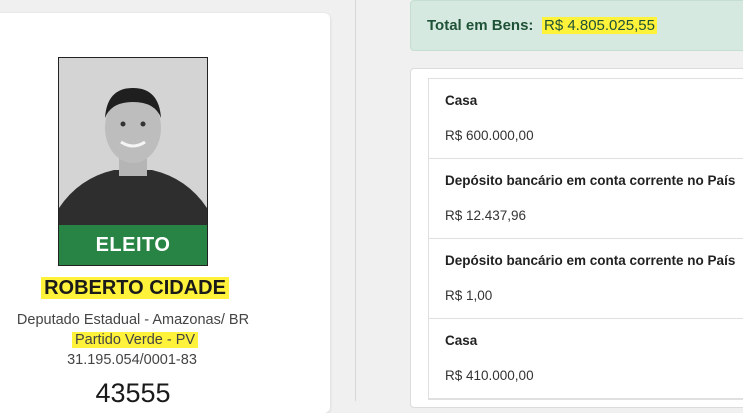 The image size is (743, 413). I want to click on panel-divider, so click(355, 200).